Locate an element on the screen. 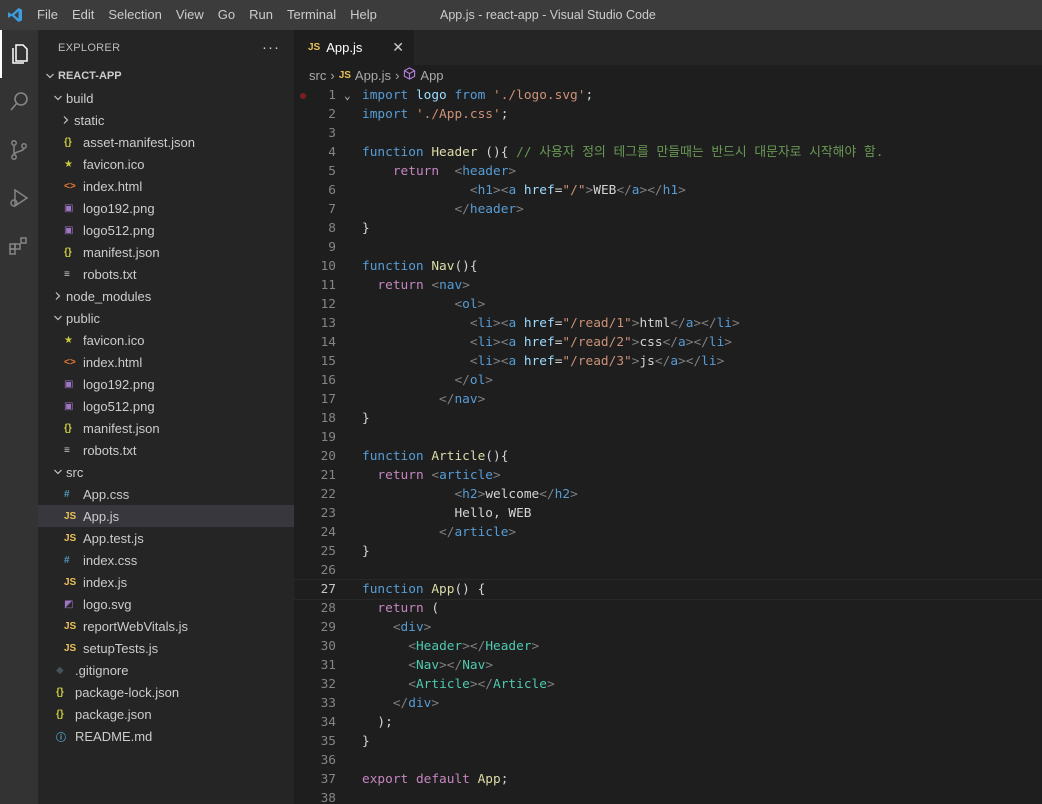  extensions-icon is located at coordinates (19, 246).